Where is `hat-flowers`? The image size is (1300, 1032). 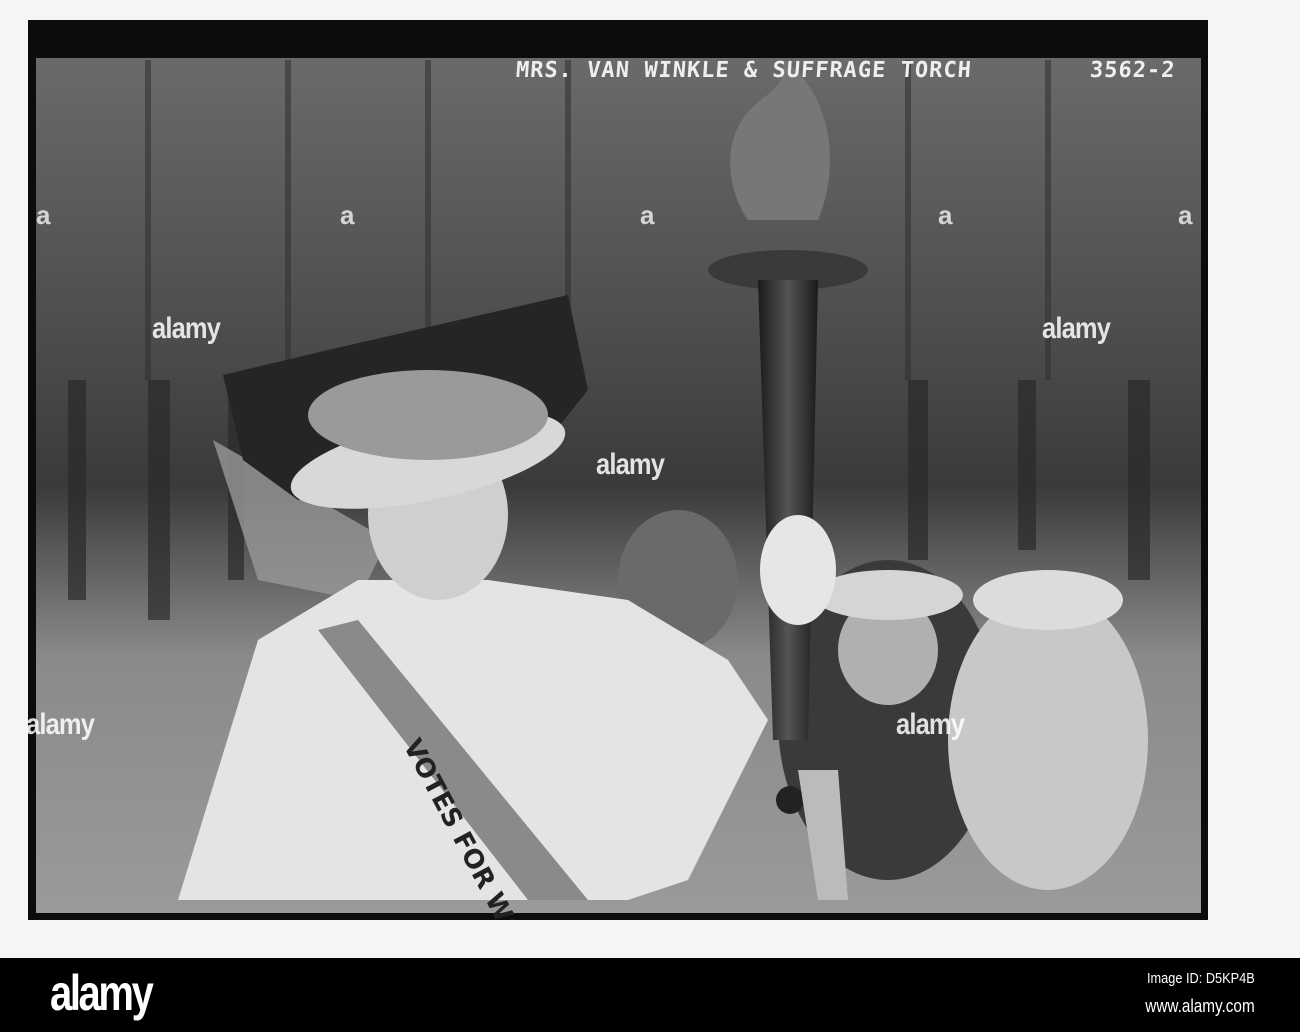
hat-flowers is located at coordinates (428, 415).